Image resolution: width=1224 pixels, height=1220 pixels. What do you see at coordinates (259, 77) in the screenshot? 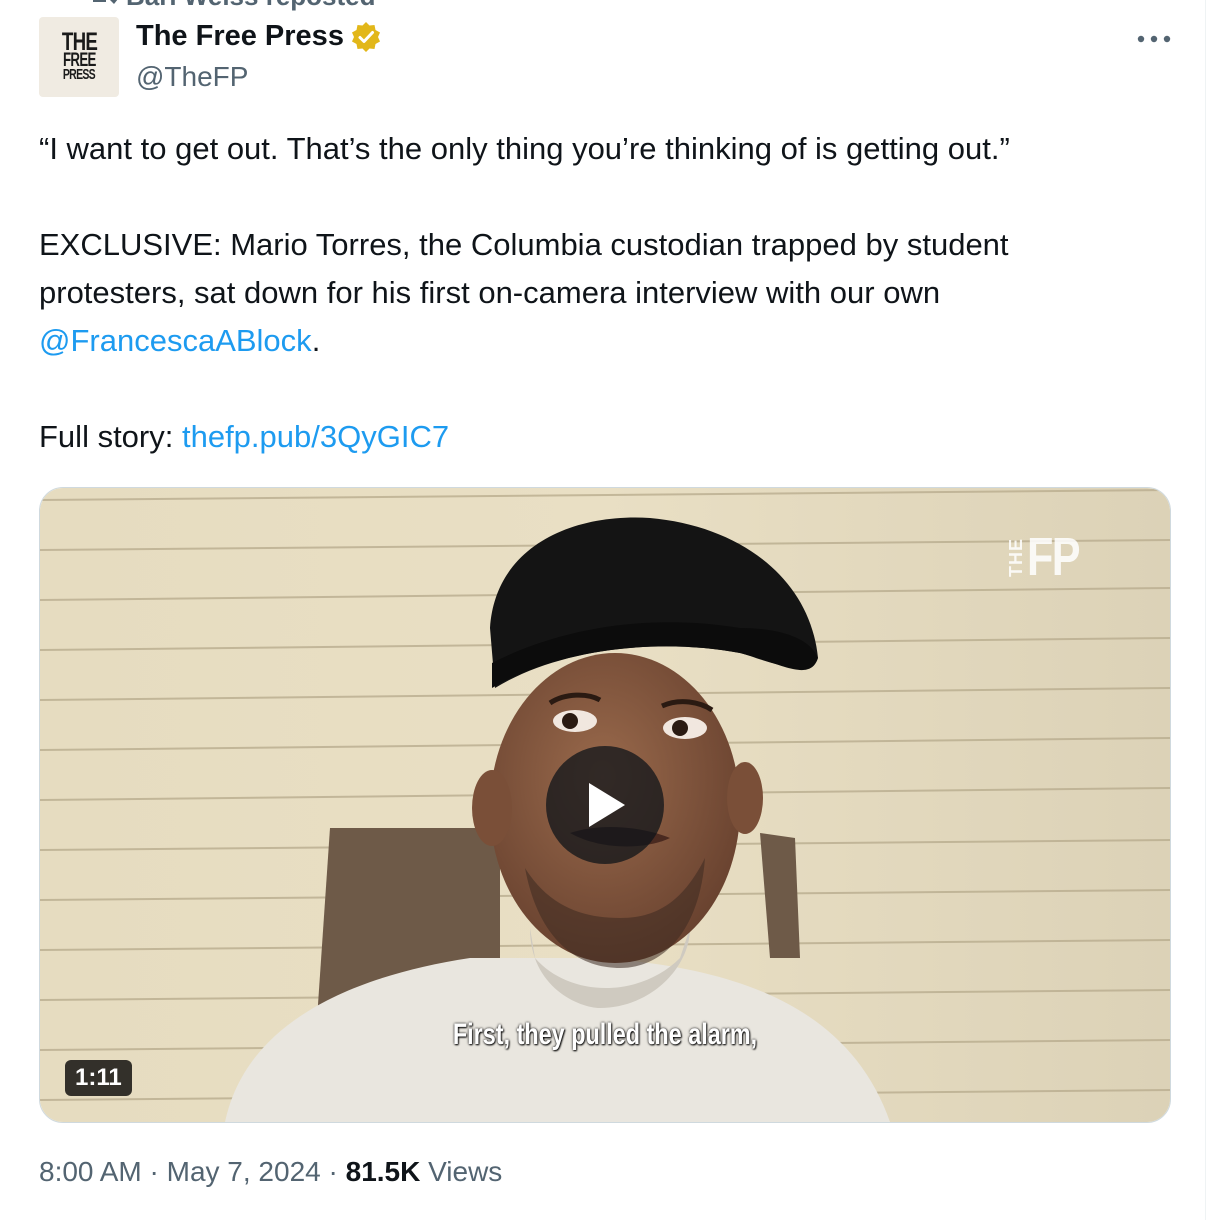
I see `author-handle: @TheFP` at bounding box center [259, 77].